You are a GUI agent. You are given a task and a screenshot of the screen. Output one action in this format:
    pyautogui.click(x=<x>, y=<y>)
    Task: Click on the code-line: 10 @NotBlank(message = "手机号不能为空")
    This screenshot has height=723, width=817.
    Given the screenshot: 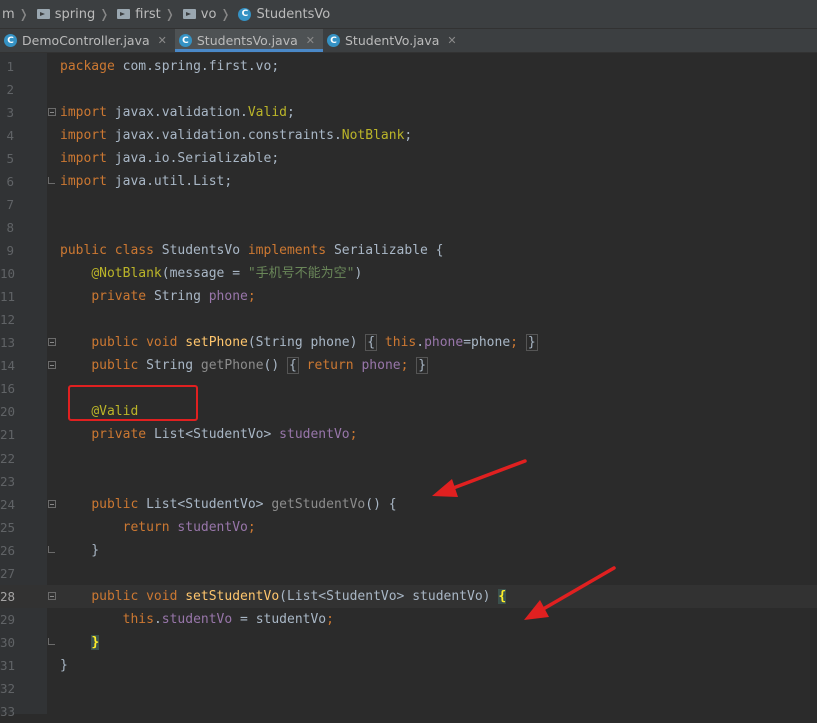 What is the action you would take?
    pyautogui.click(x=408, y=273)
    